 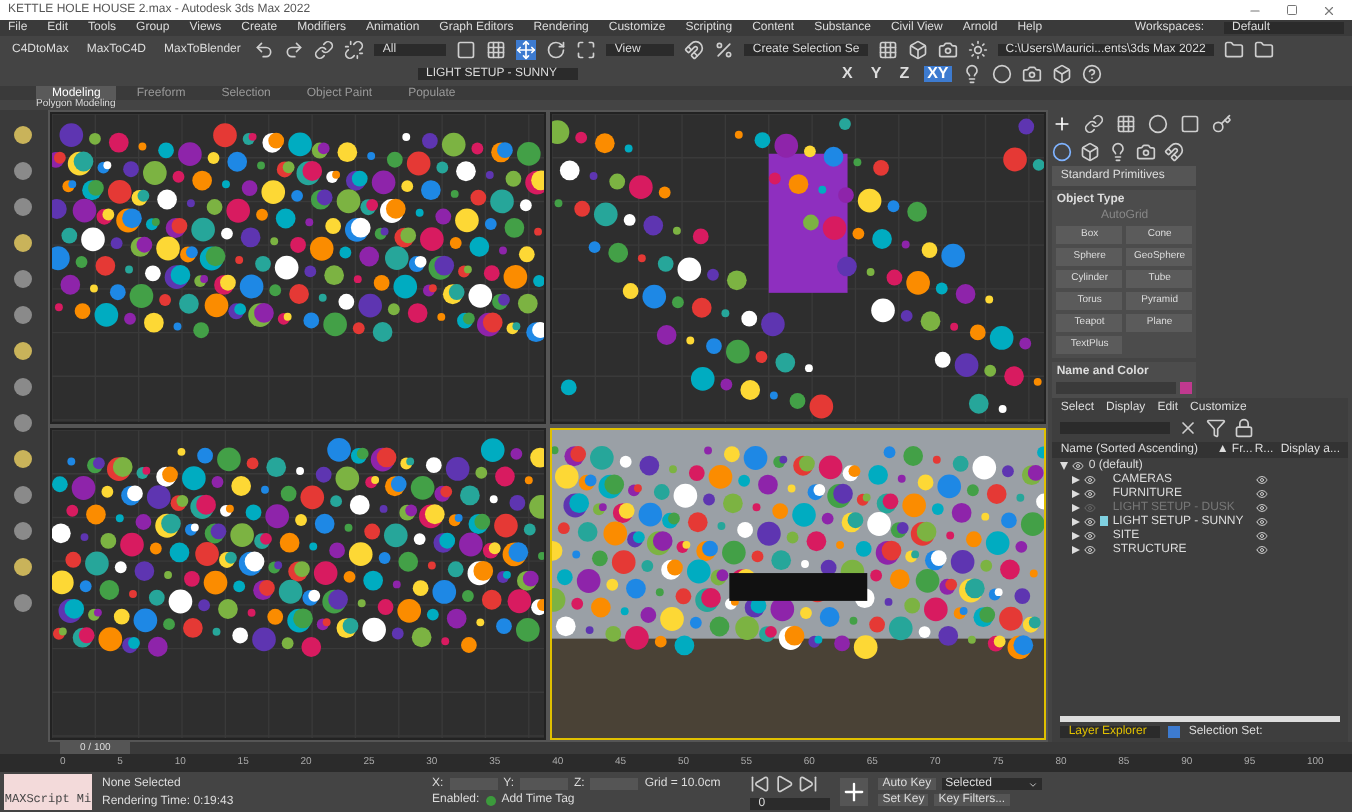 I want to click on create-icon, so click(x=1062, y=124).